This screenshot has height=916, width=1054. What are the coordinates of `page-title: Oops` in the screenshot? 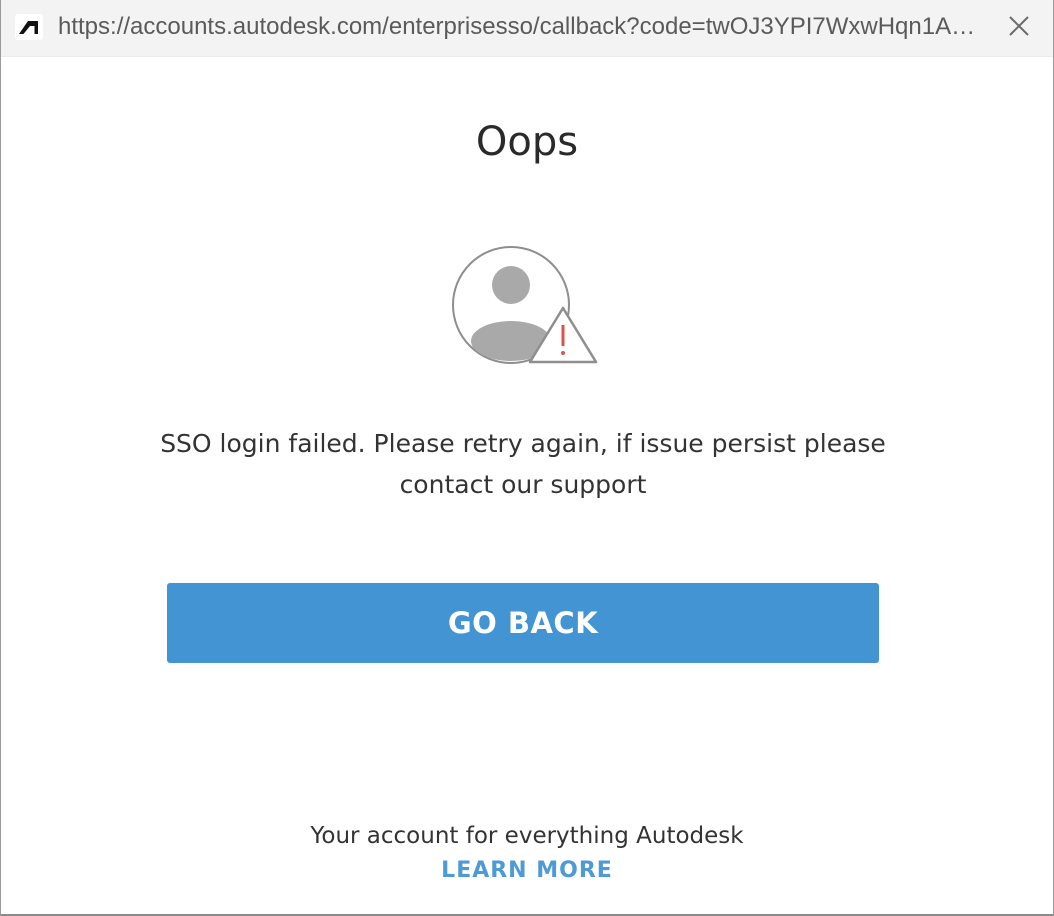 It's located at (527, 142).